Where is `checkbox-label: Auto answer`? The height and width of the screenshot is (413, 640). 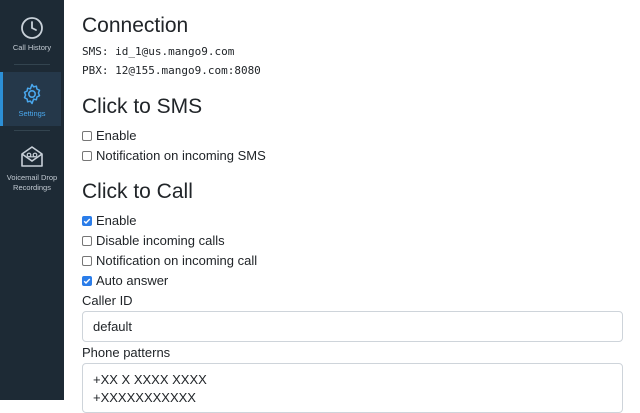
checkbox-label: Auto answer is located at coordinates (132, 280).